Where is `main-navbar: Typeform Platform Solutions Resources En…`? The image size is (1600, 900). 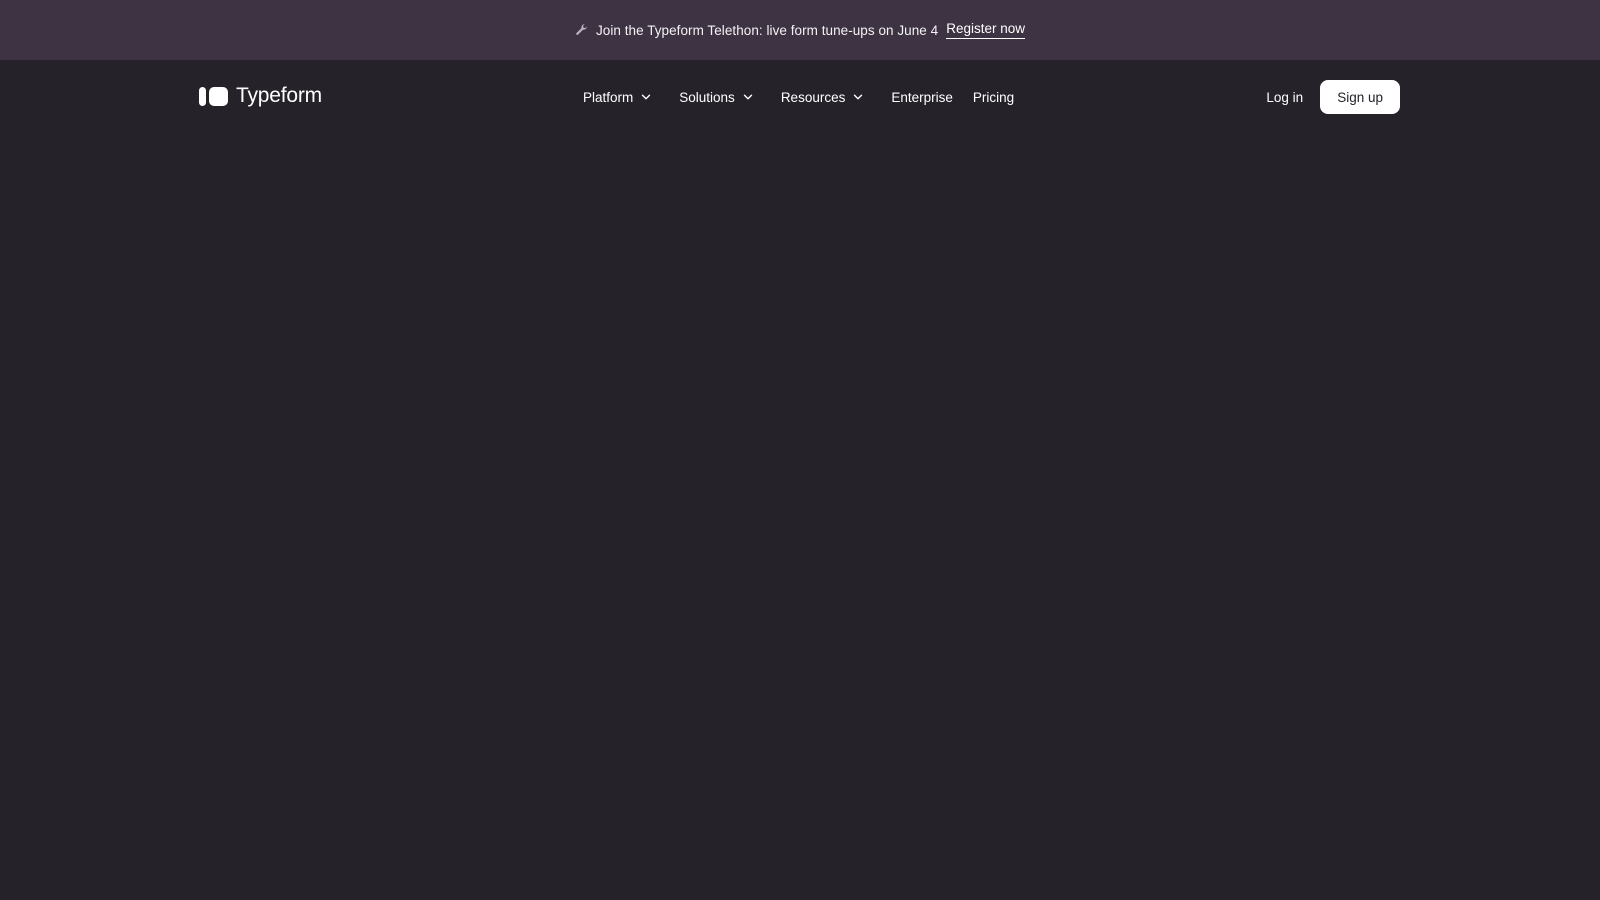 main-navbar: Typeform Platform Solutions Resources En… is located at coordinates (800, 97).